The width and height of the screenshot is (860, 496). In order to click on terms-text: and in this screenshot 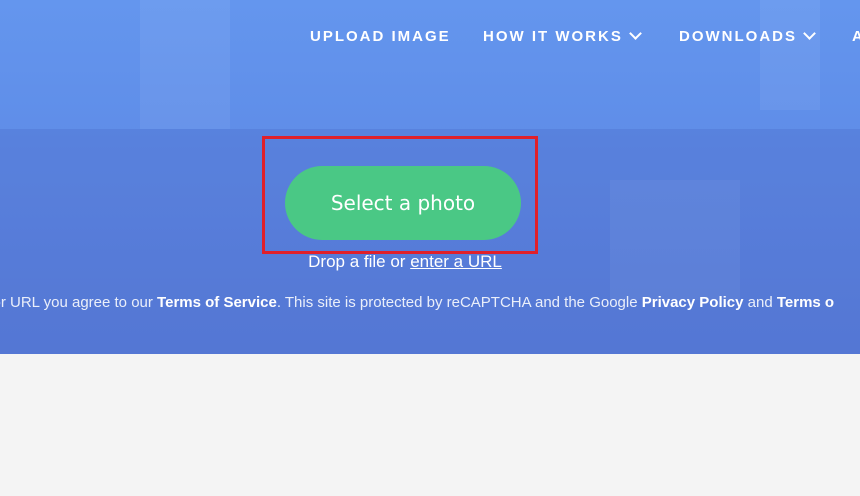, I will do `click(760, 302)`.